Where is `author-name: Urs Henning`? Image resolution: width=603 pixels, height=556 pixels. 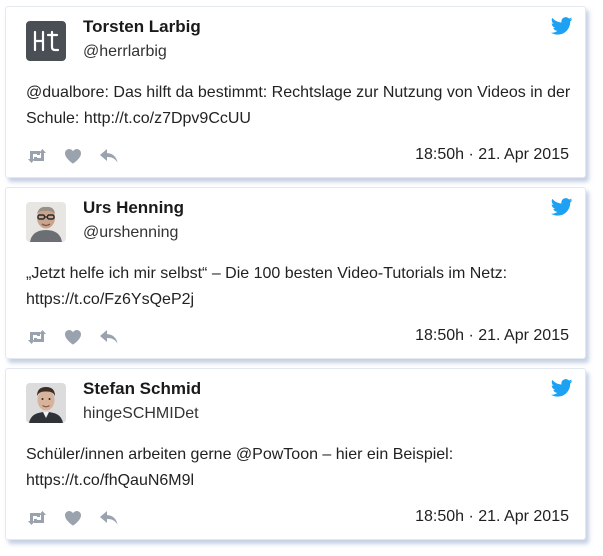 author-name: Urs Henning is located at coordinates (133, 208).